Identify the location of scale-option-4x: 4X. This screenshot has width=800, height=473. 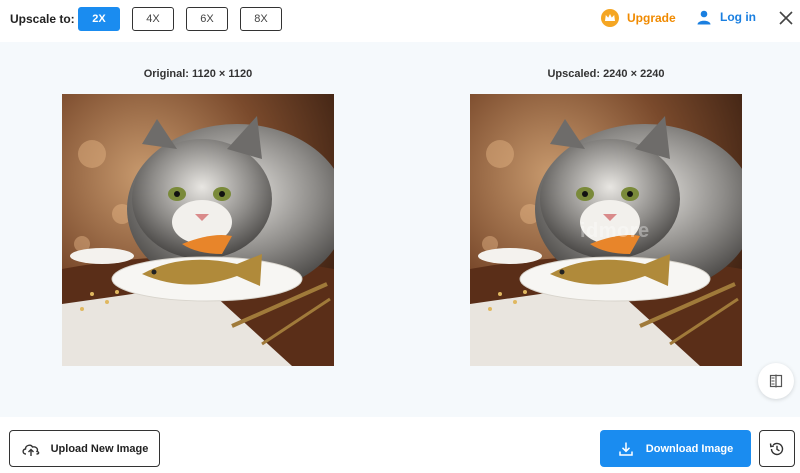
(153, 19).